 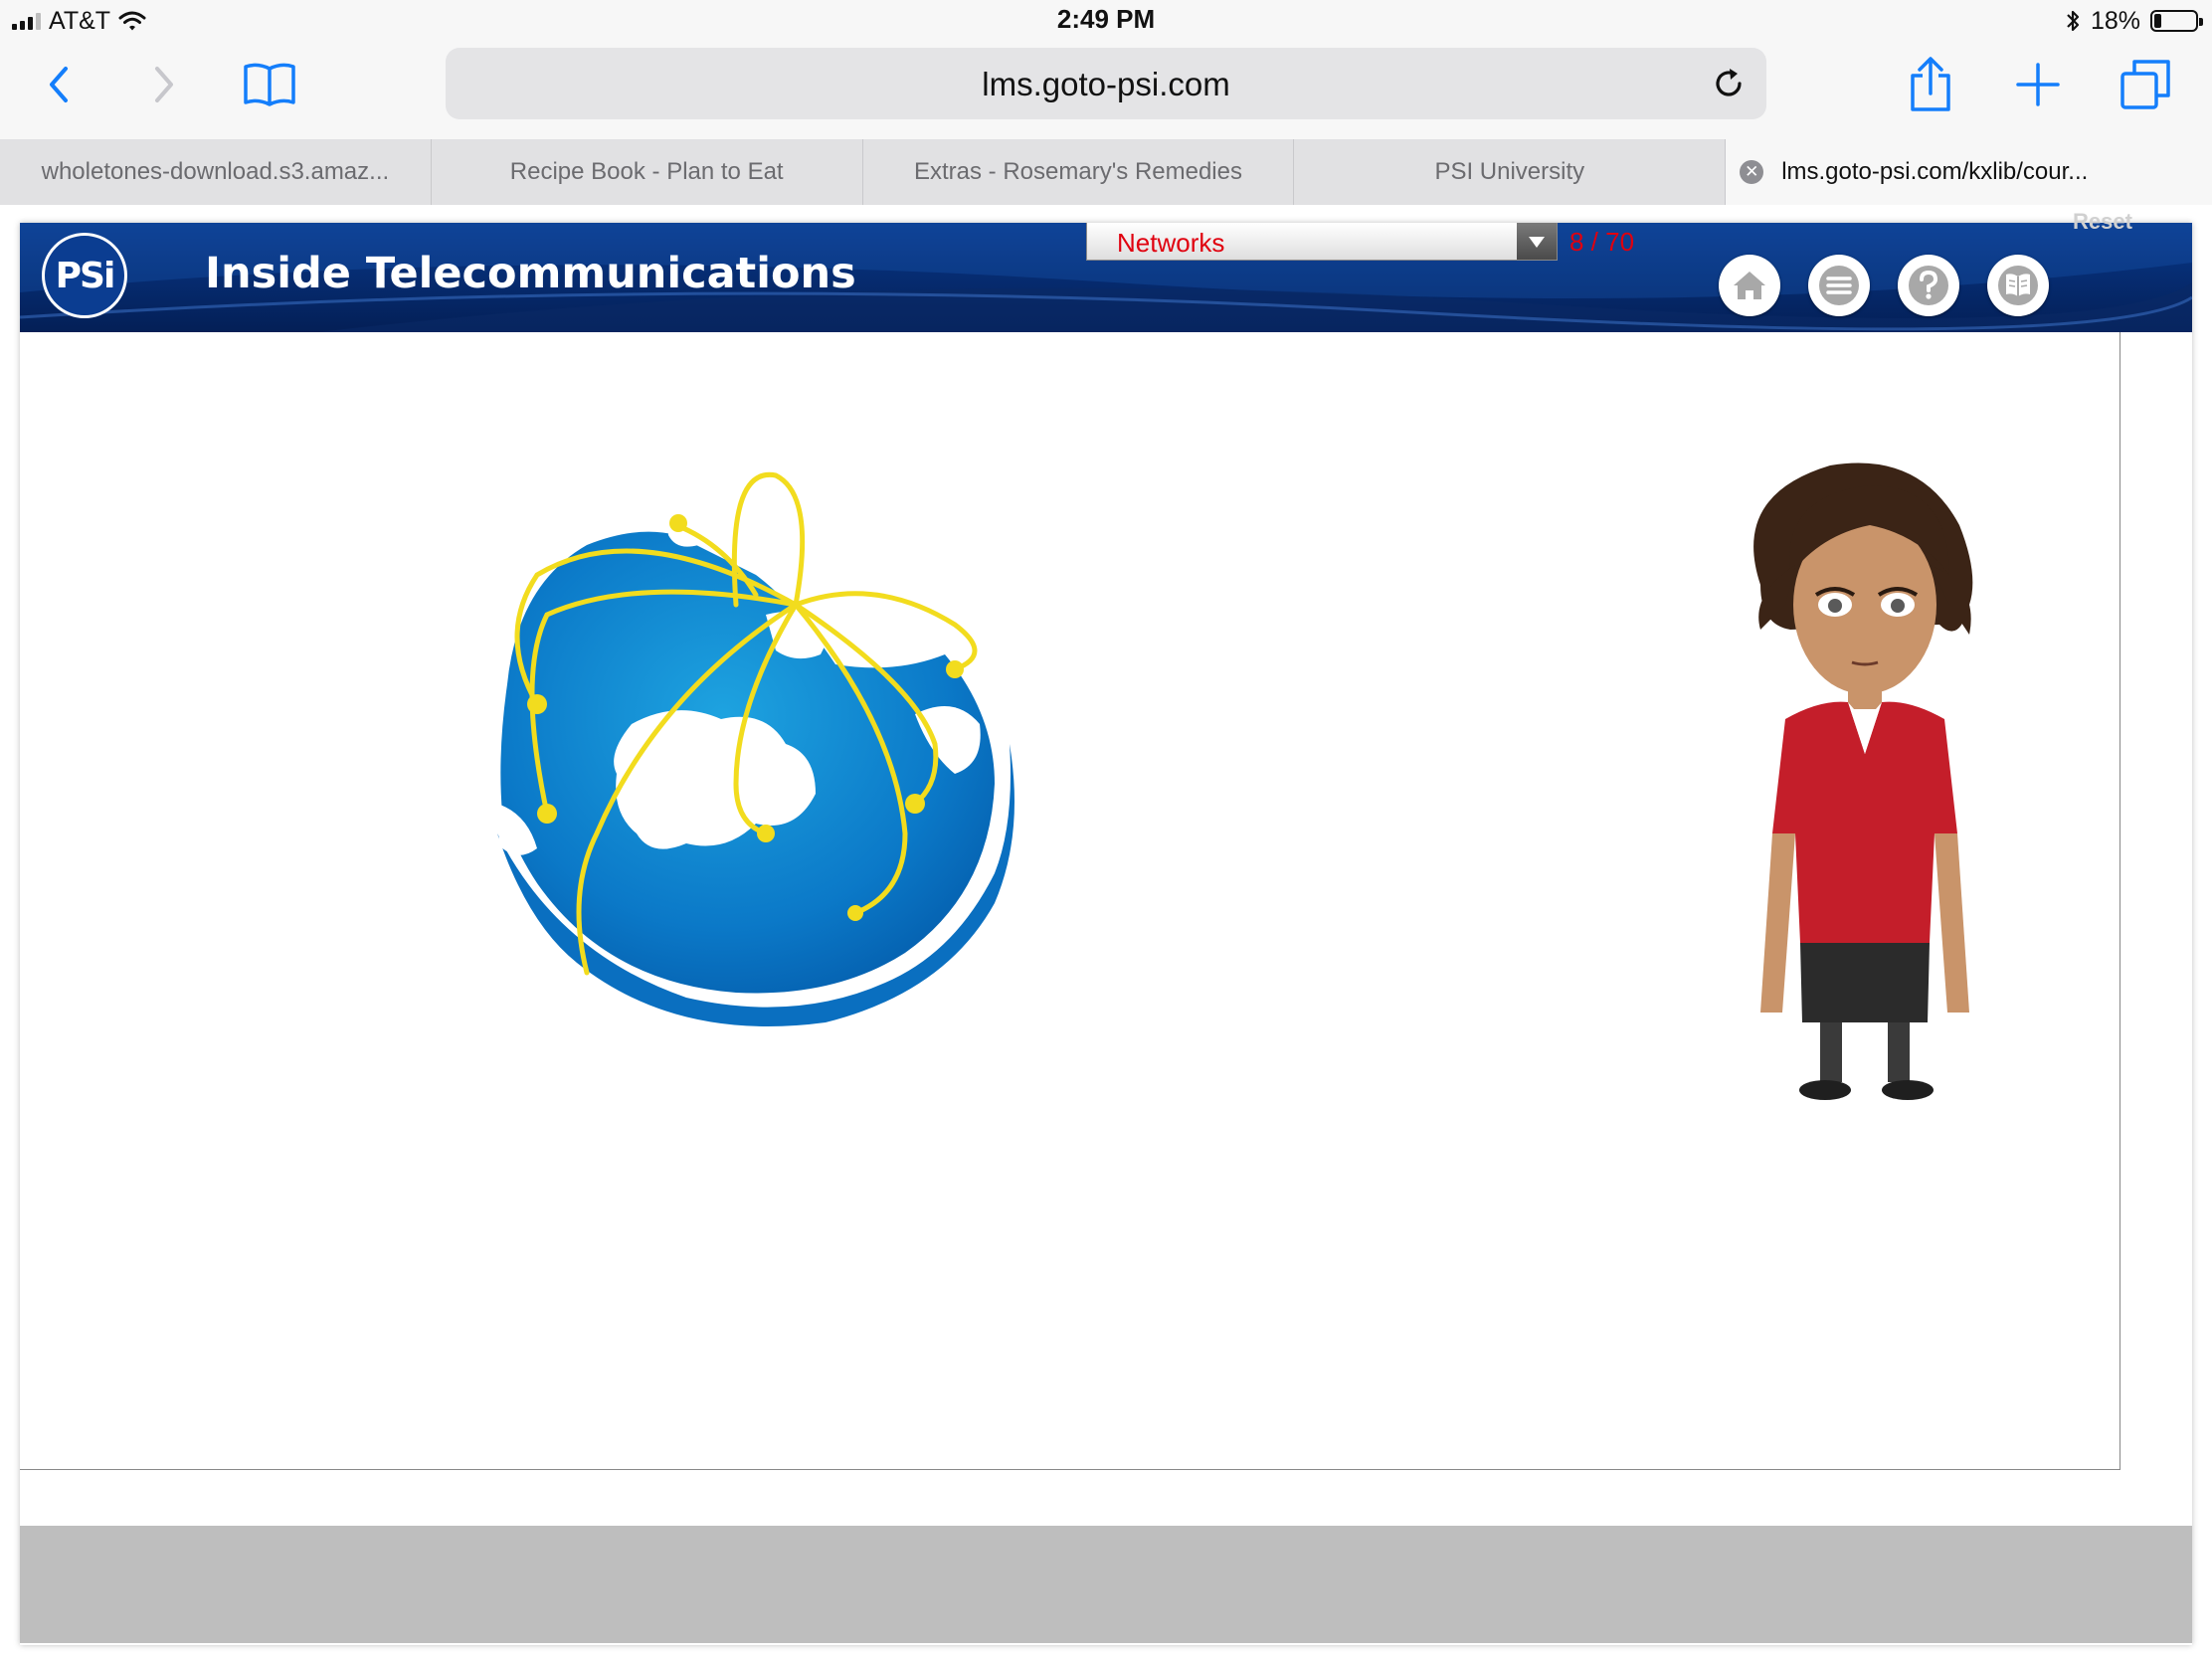 I want to click on bookmarks-icon, so click(x=269, y=84).